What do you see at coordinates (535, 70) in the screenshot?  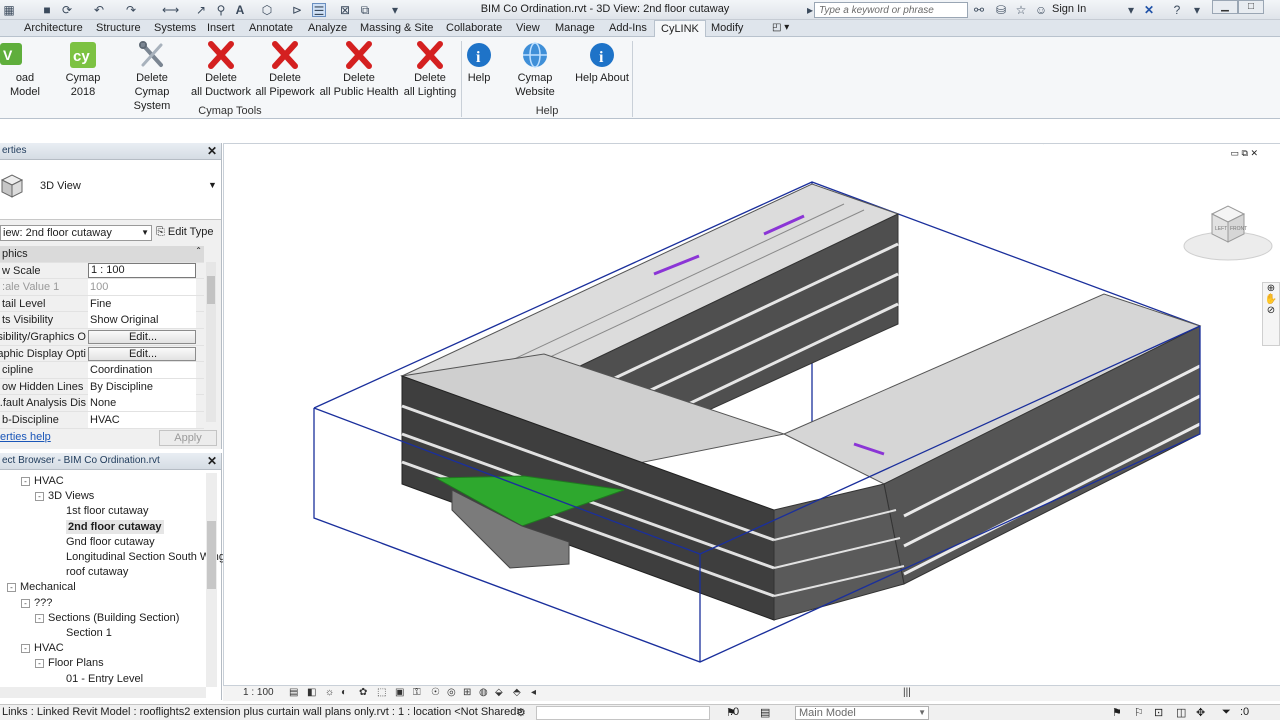 I see `cymap-website-button: Cymap Website` at bounding box center [535, 70].